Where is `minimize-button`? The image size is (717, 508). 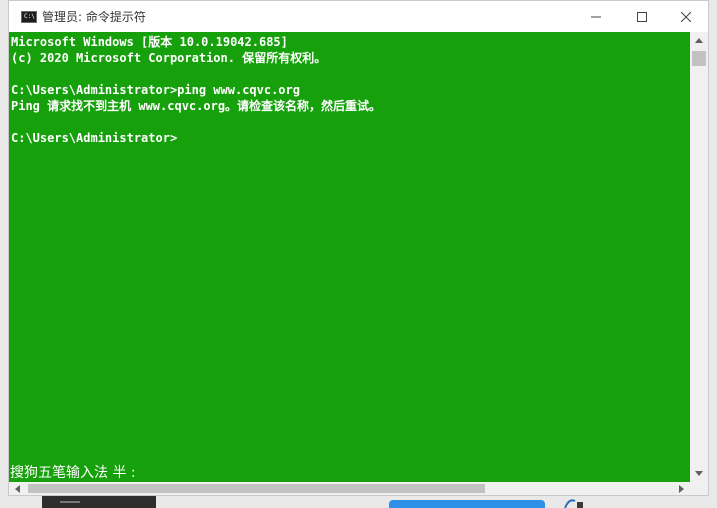
minimize-button is located at coordinates (596, 16).